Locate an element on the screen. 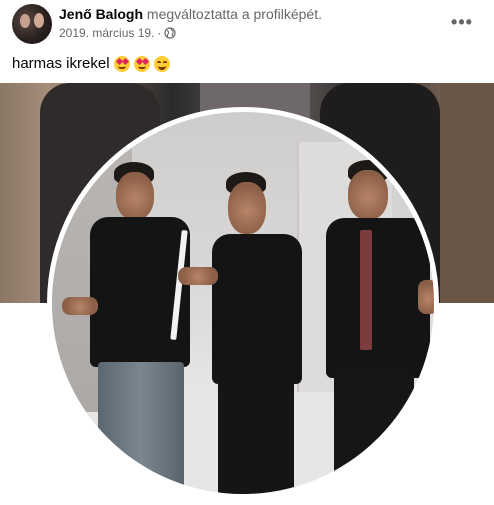 The height and width of the screenshot is (505, 494). more-options-button: ••• is located at coordinates (462, 22).